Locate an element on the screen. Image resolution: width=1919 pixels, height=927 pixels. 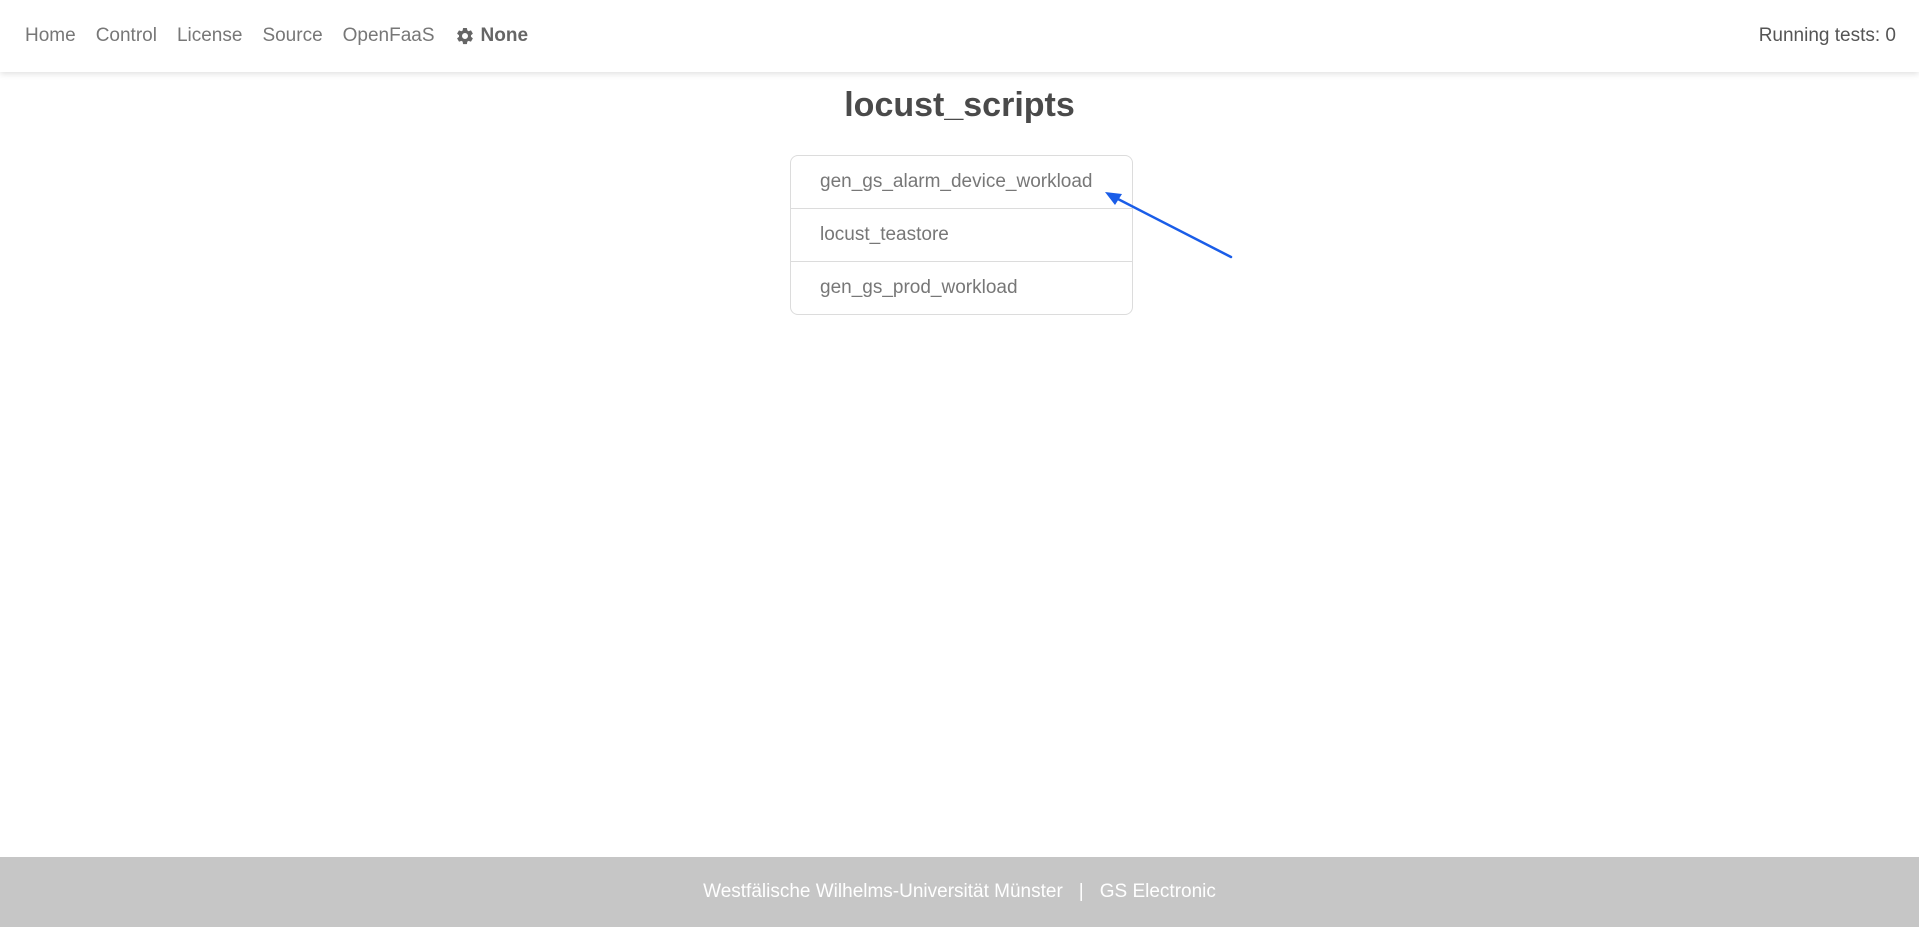
nav-link-source: Source is located at coordinates (292, 36).